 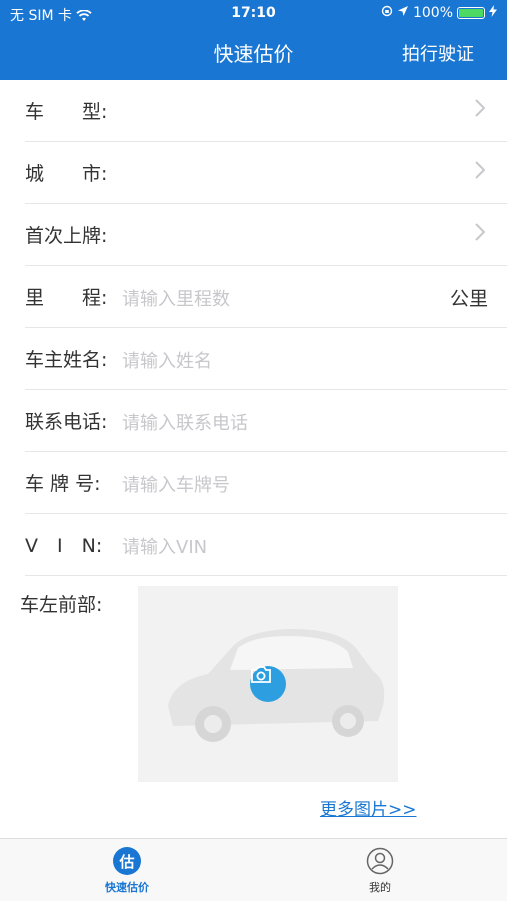 I want to click on plate-row: 车 牌 号: 请输入车牌号, so click(x=266, y=483).